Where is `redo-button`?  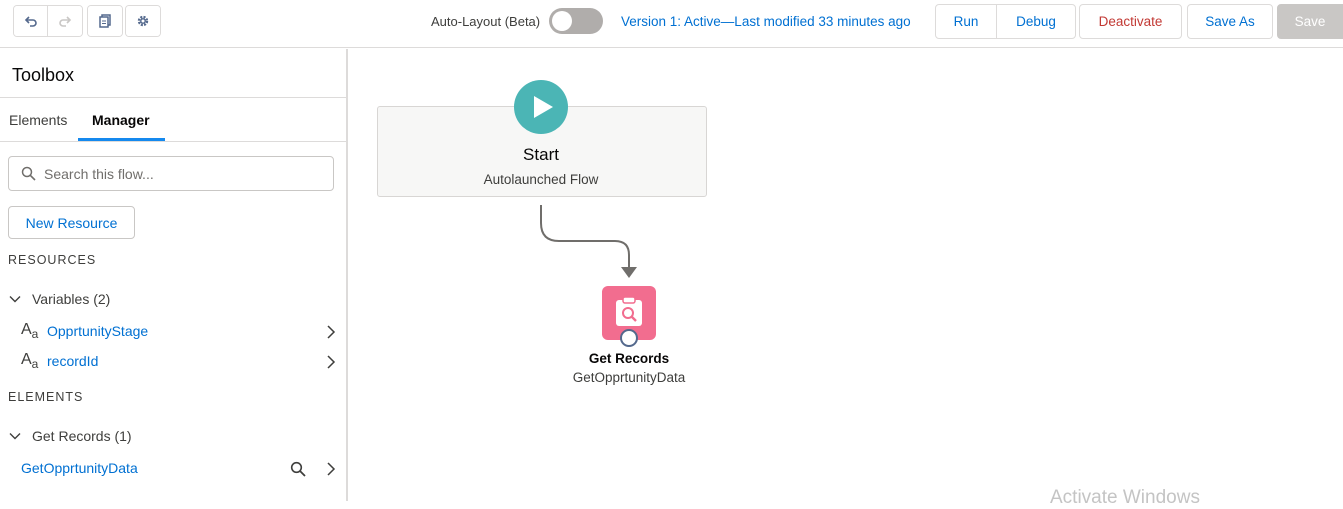
redo-button is located at coordinates (65, 21).